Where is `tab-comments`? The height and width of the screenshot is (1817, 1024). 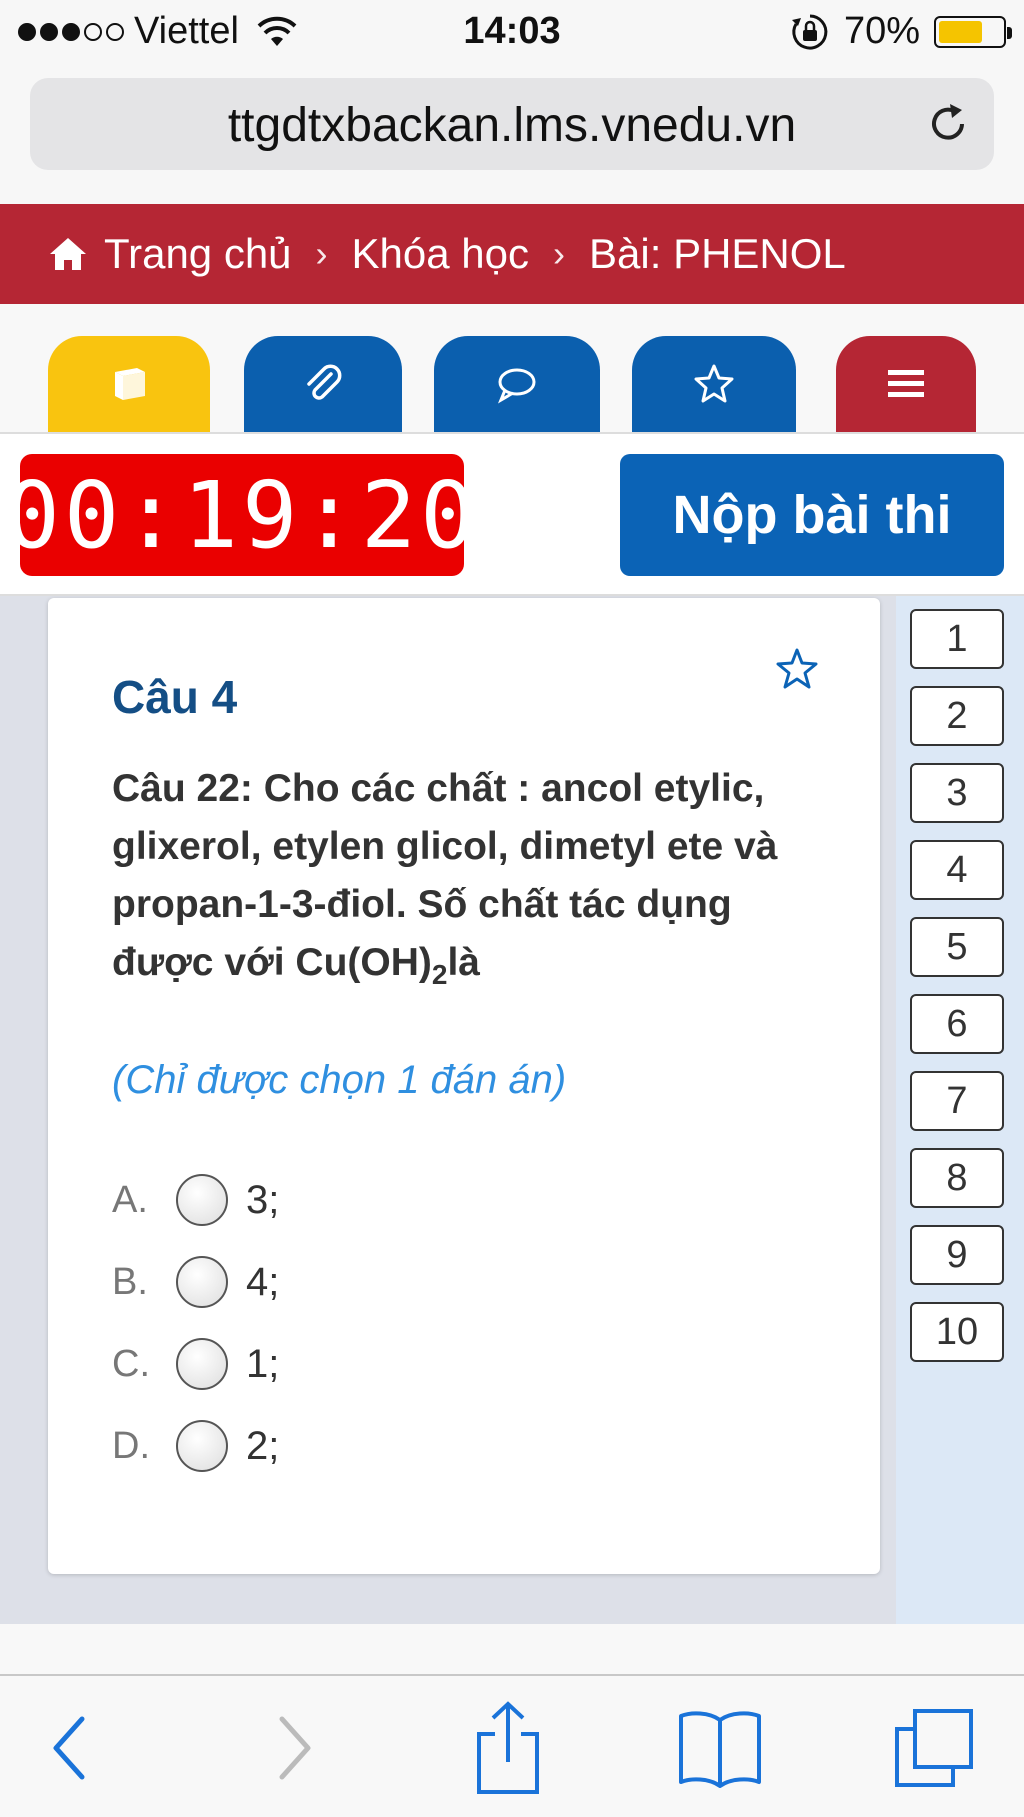
tab-comments is located at coordinates (517, 384).